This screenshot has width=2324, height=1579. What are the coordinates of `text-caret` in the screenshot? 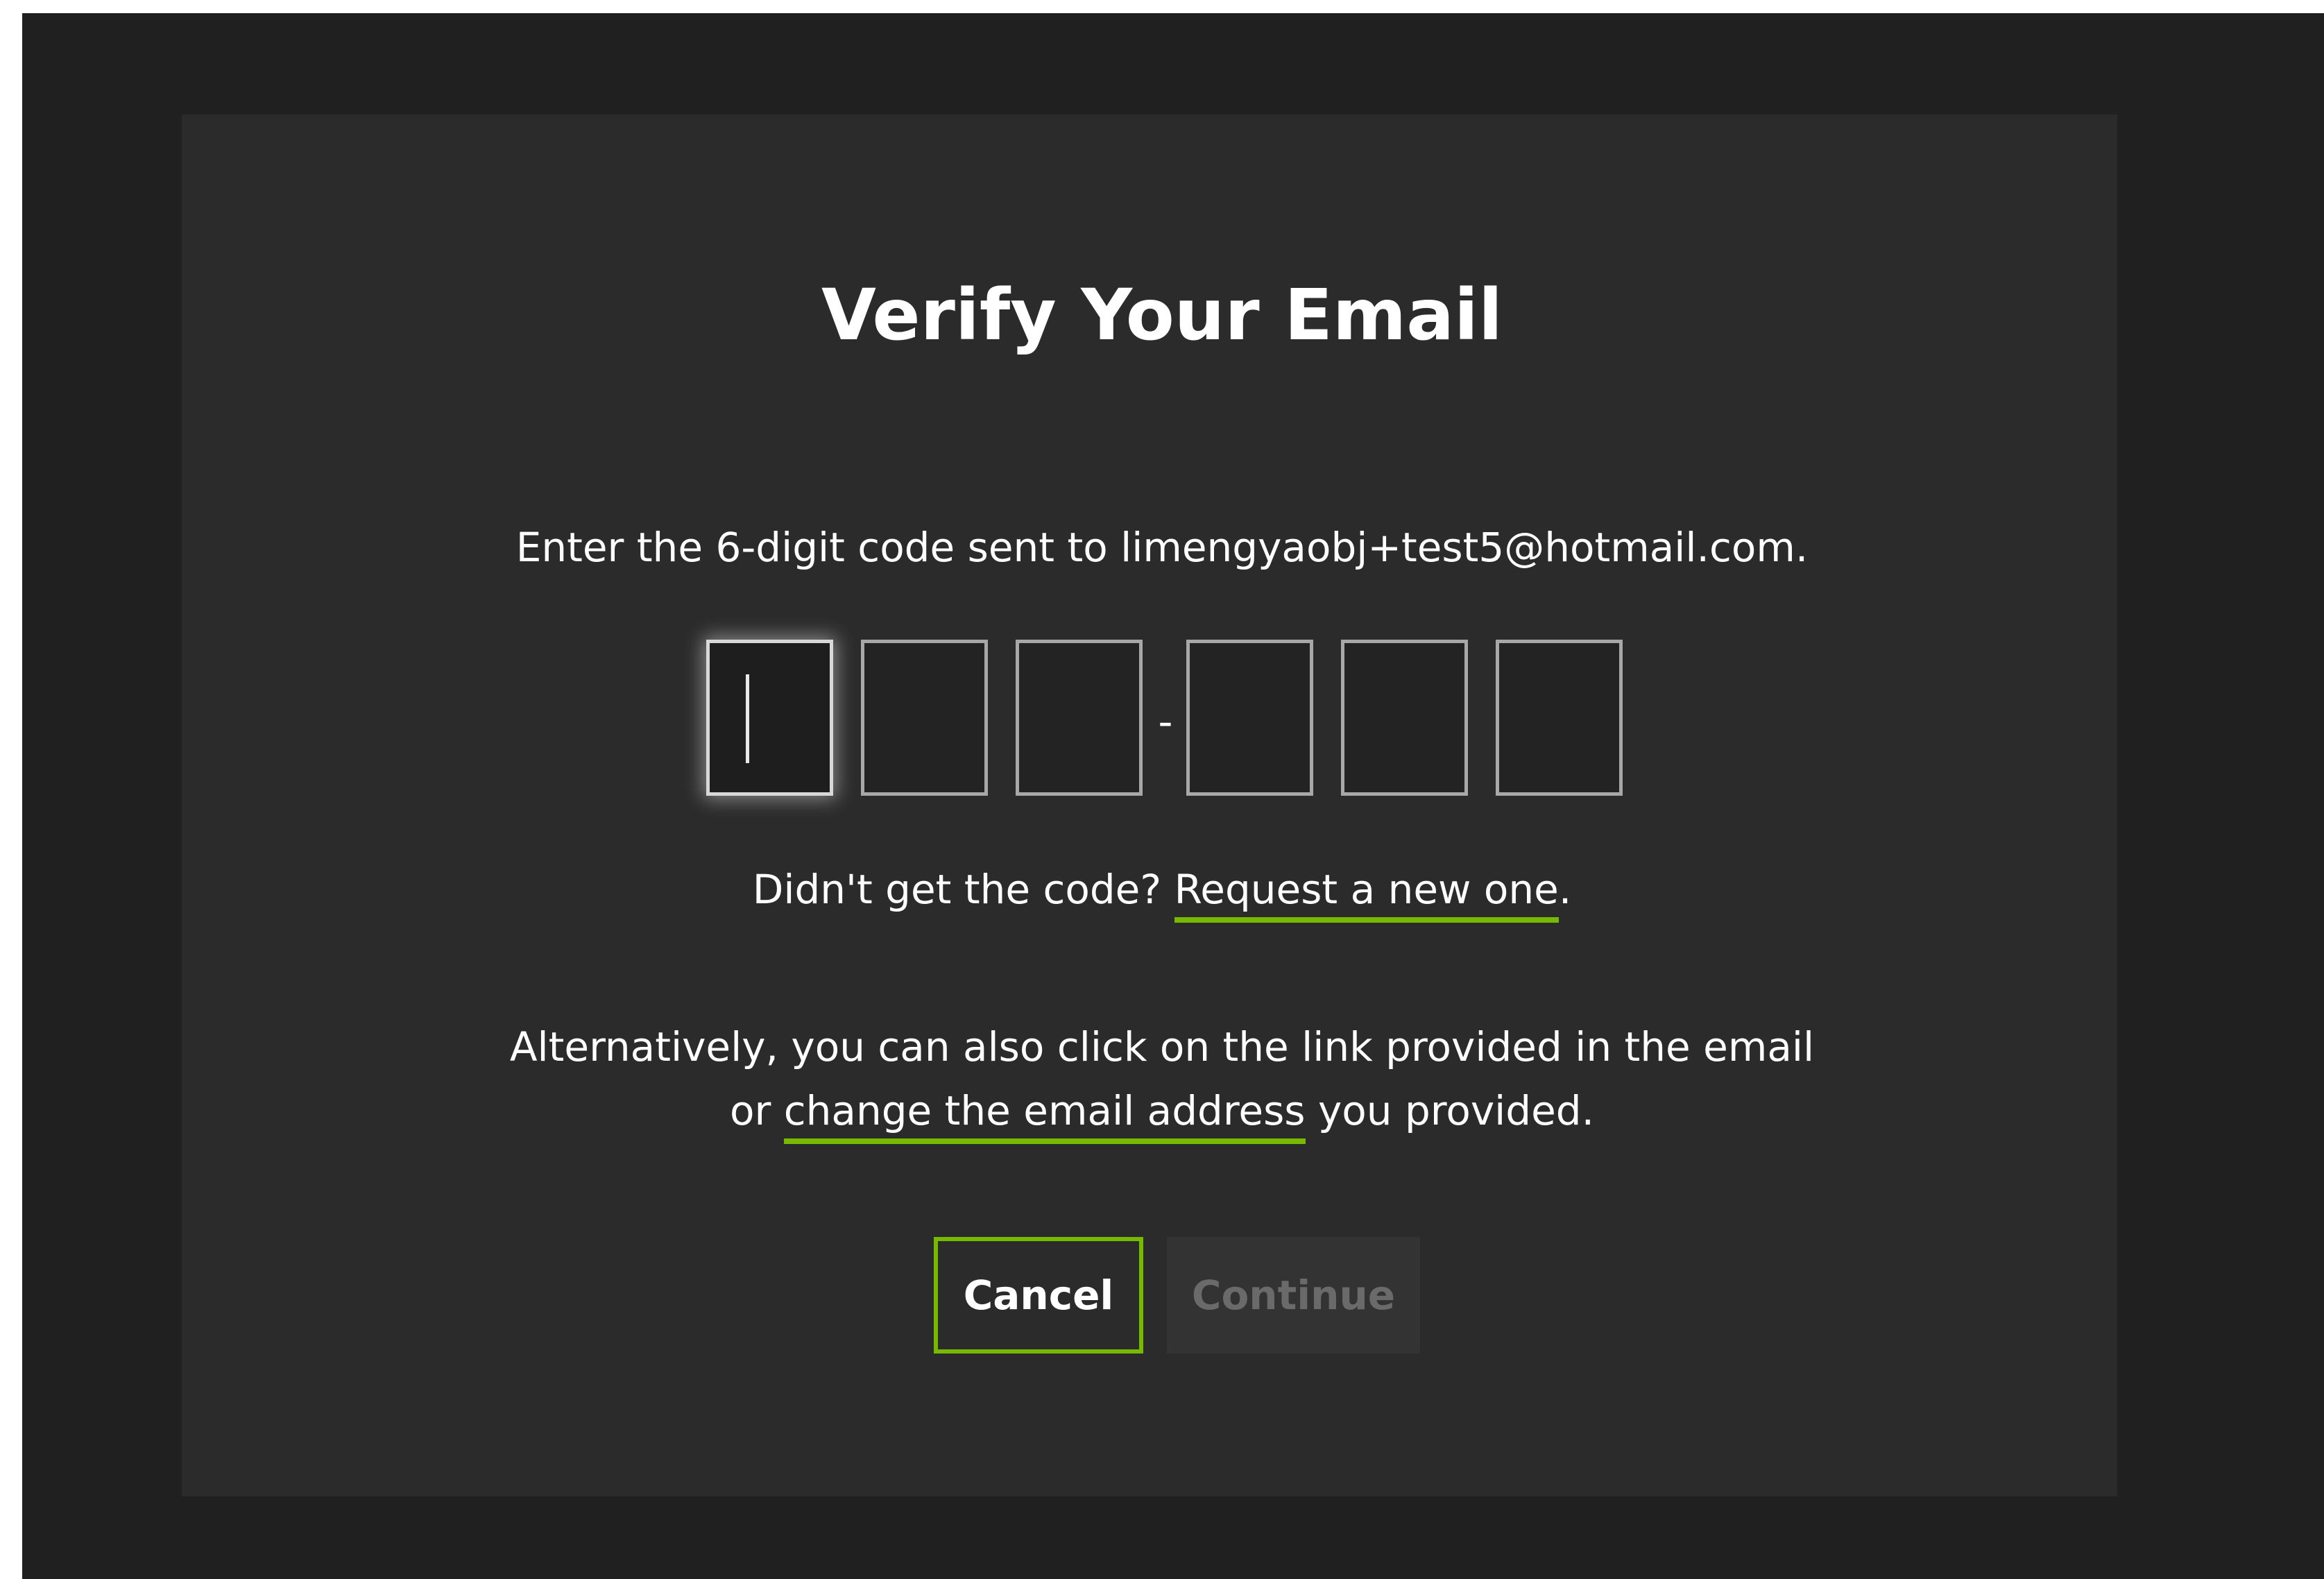 It's located at (748, 718).